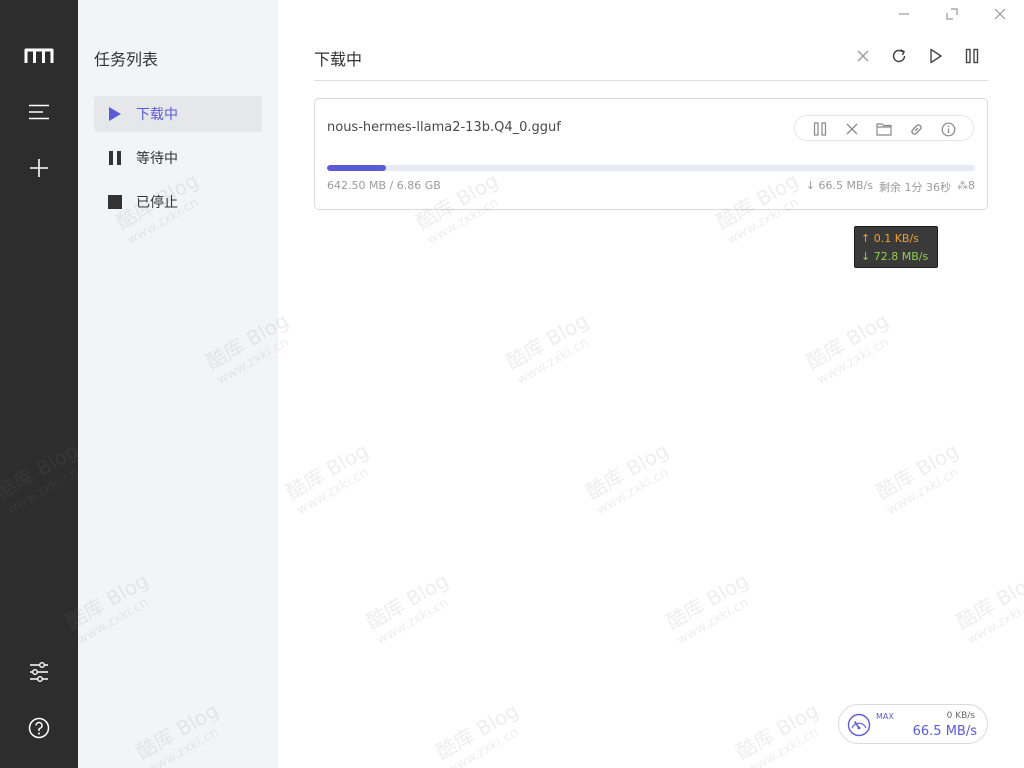  What do you see at coordinates (39, 672) in the screenshot?
I see `sliders-icon` at bounding box center [39, 672].